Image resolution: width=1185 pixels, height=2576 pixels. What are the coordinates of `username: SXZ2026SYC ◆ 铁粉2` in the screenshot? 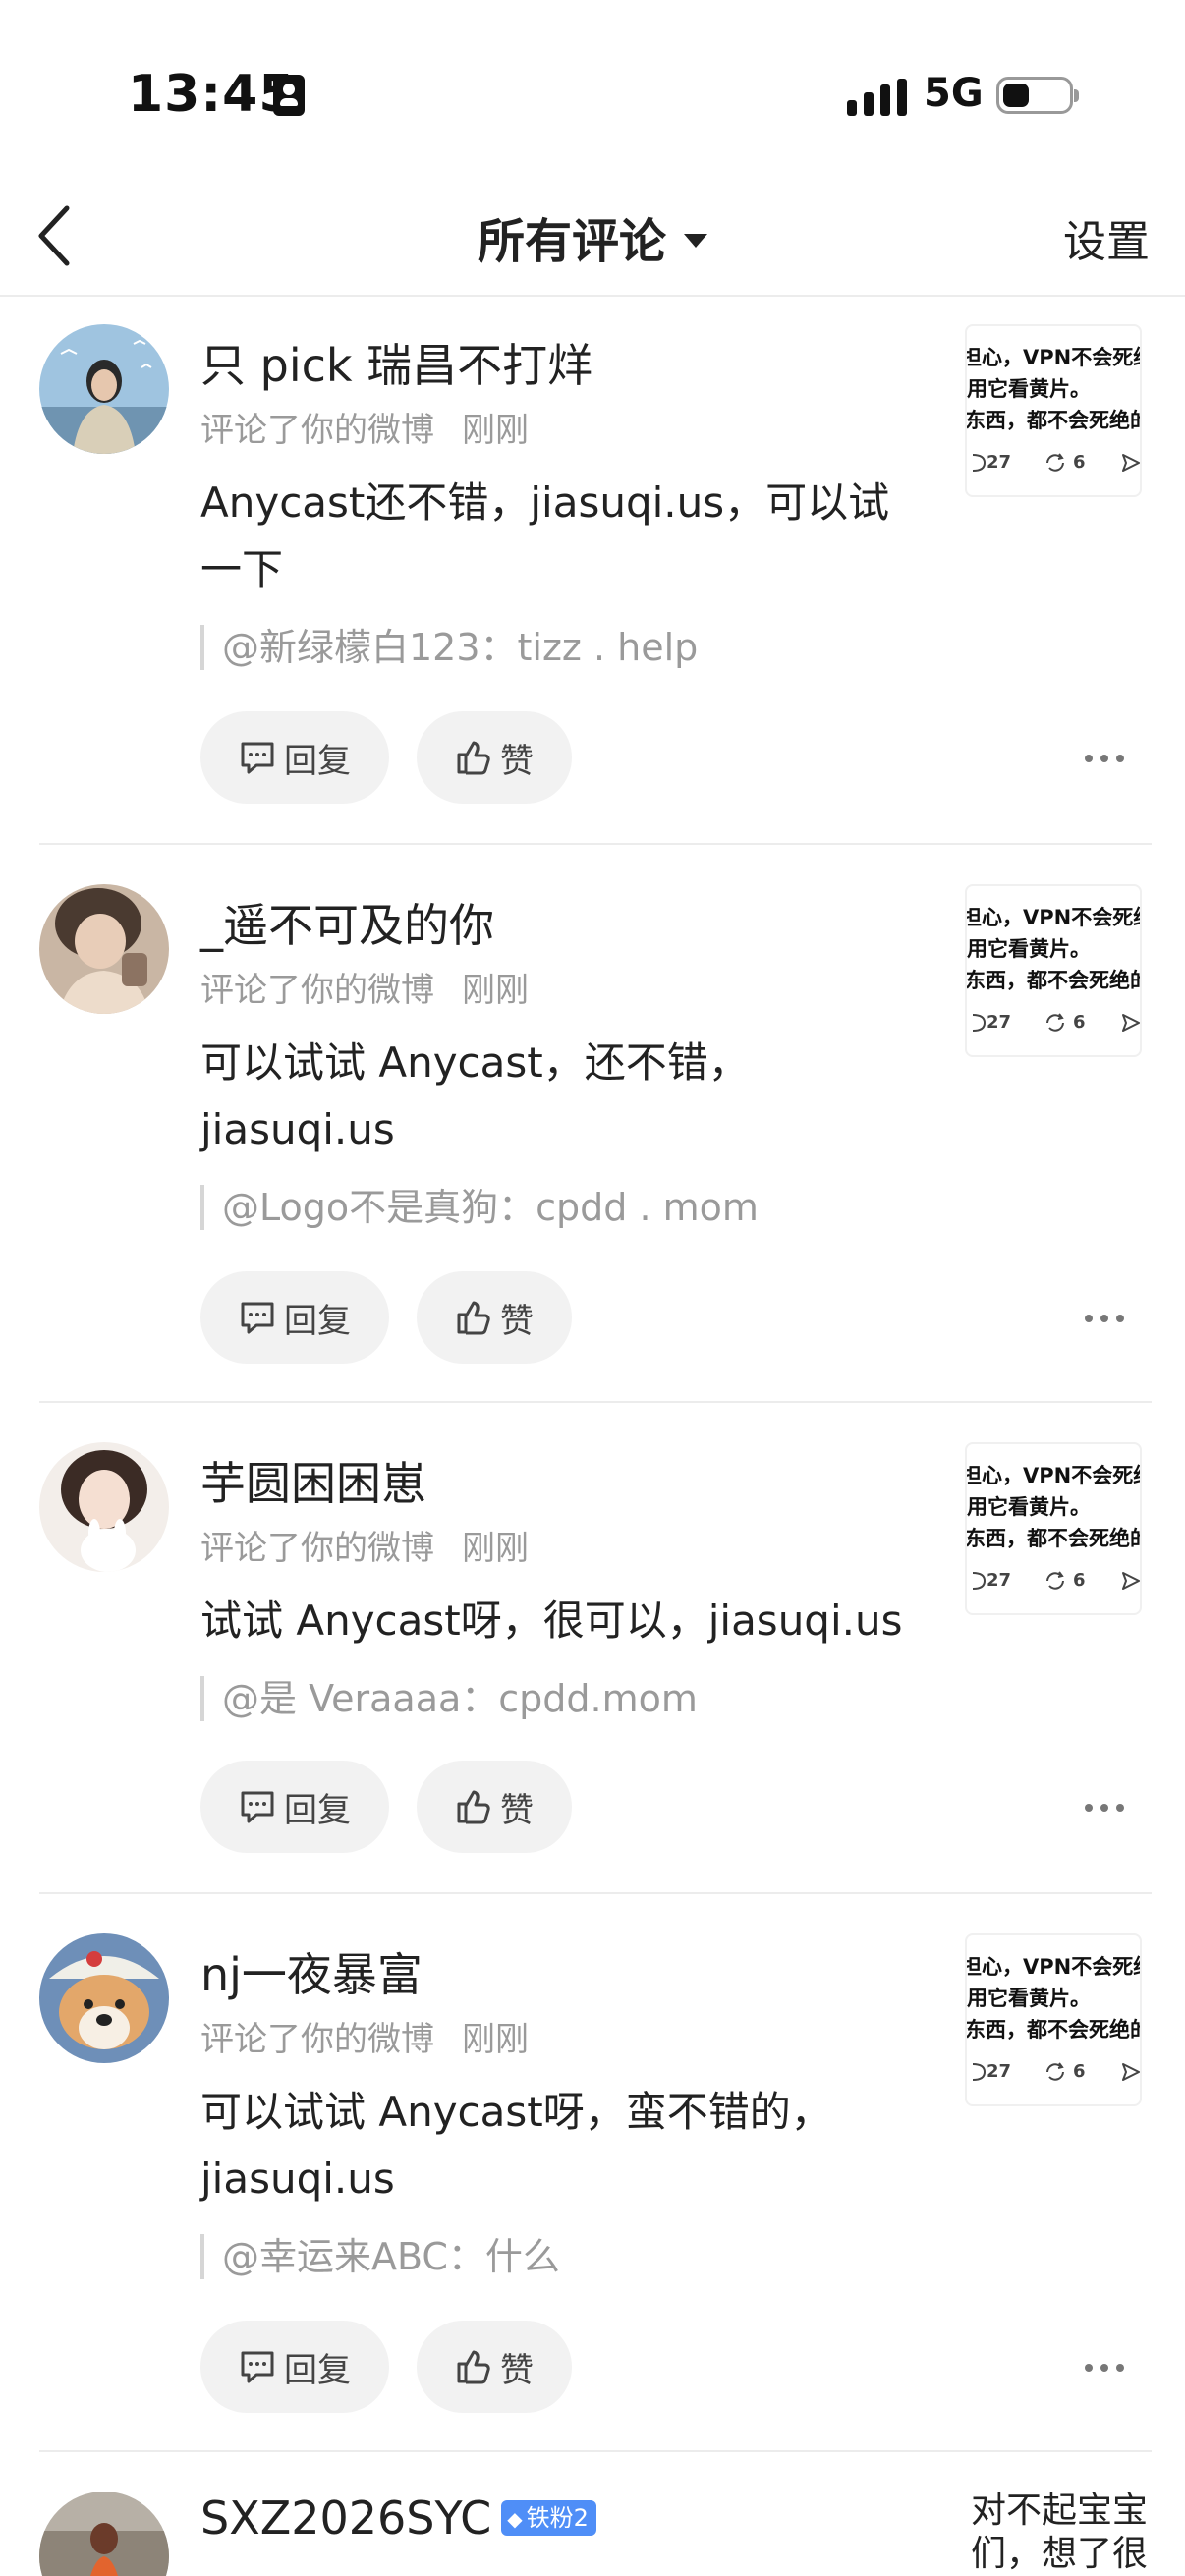 It's located at (398, 2518).